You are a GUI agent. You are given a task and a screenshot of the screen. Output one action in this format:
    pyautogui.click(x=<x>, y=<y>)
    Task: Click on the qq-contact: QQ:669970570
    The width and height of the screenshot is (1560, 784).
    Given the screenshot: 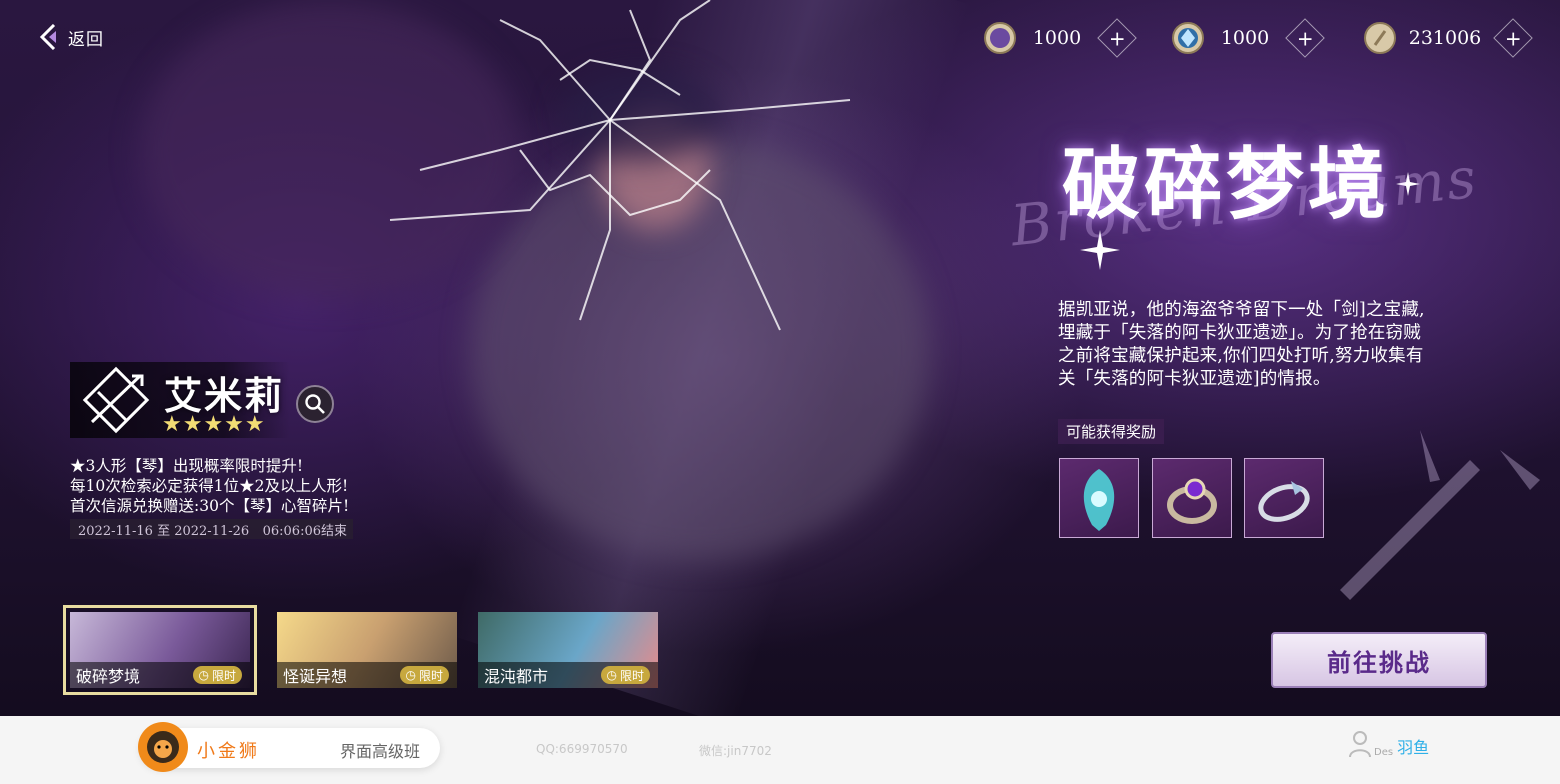 What is the action you would take?
    pyautogui.click(x=582, y=749)
    